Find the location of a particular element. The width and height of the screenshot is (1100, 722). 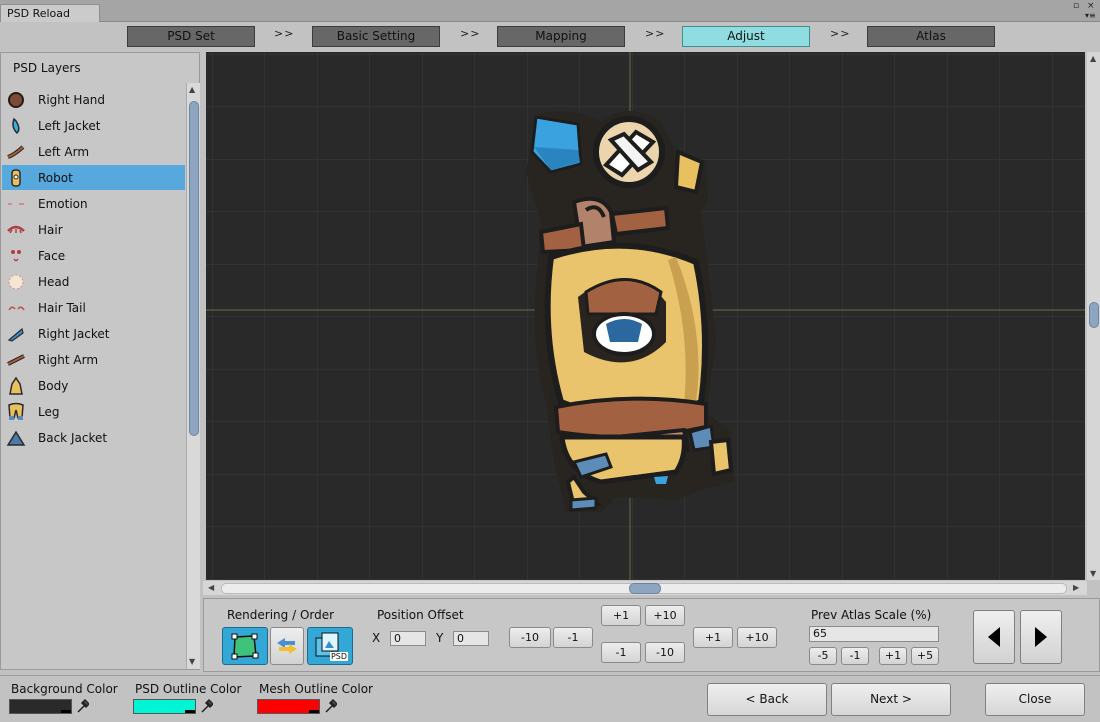

layers-scrollbar: ▲ ▼ is located at coordinates (193, 376).